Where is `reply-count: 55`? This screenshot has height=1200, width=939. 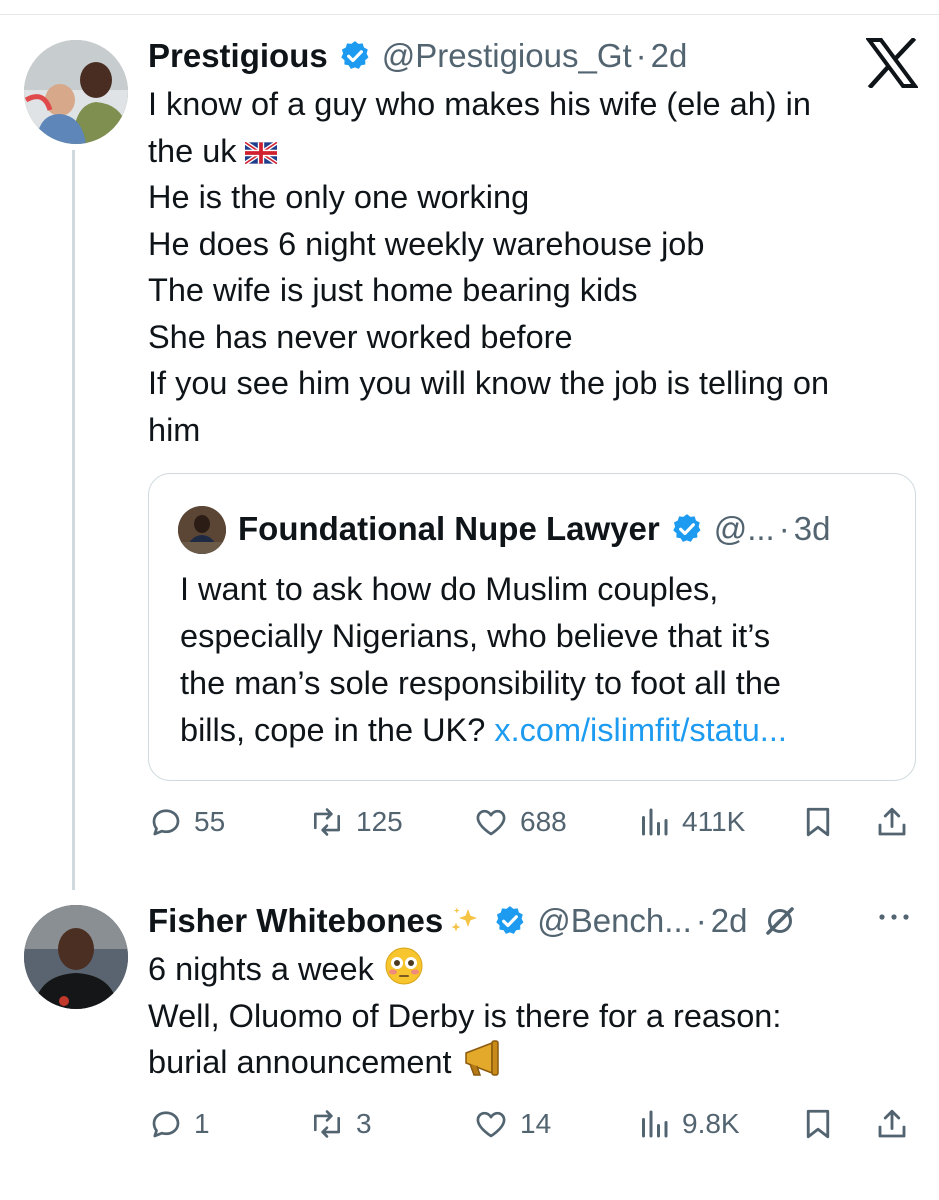
reply-count: 55 is located at coordinates (210, 821).